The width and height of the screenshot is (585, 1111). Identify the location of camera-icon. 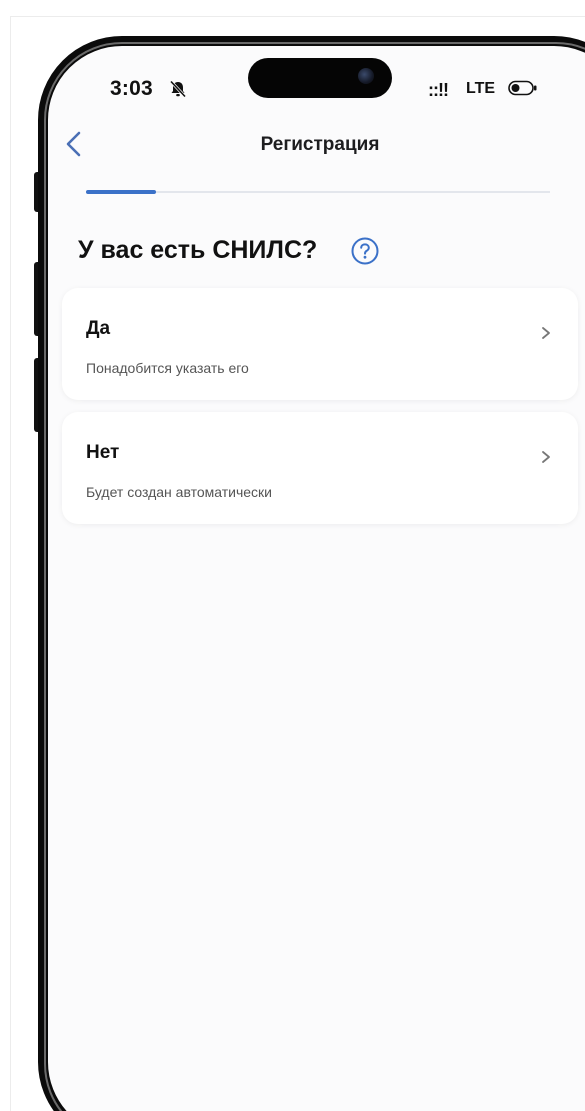
(366, 76).